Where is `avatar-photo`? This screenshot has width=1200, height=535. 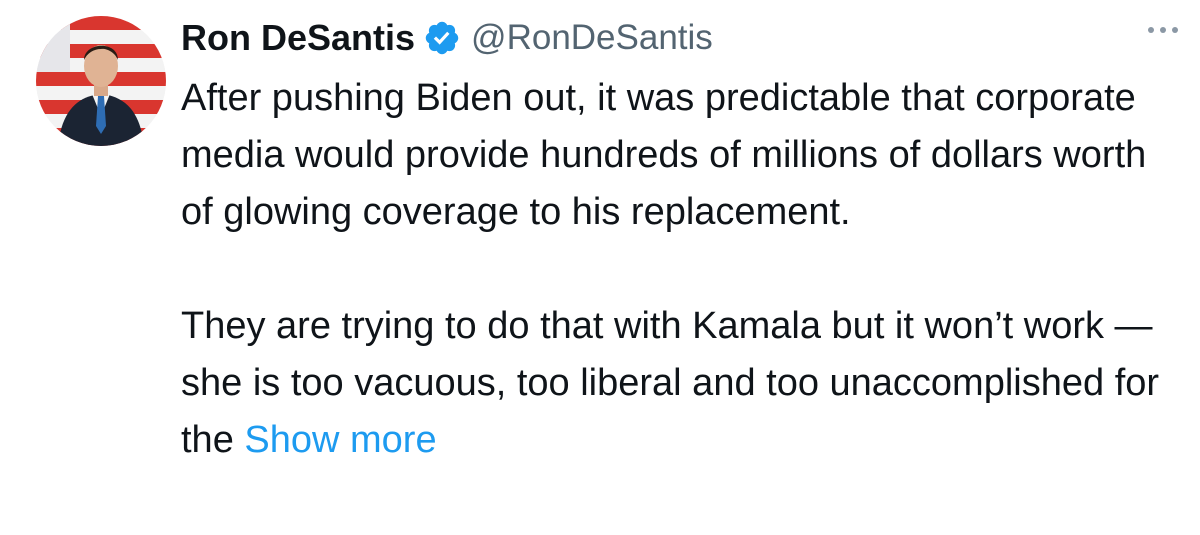 avatar-photo is located at coordinates (101, 81).